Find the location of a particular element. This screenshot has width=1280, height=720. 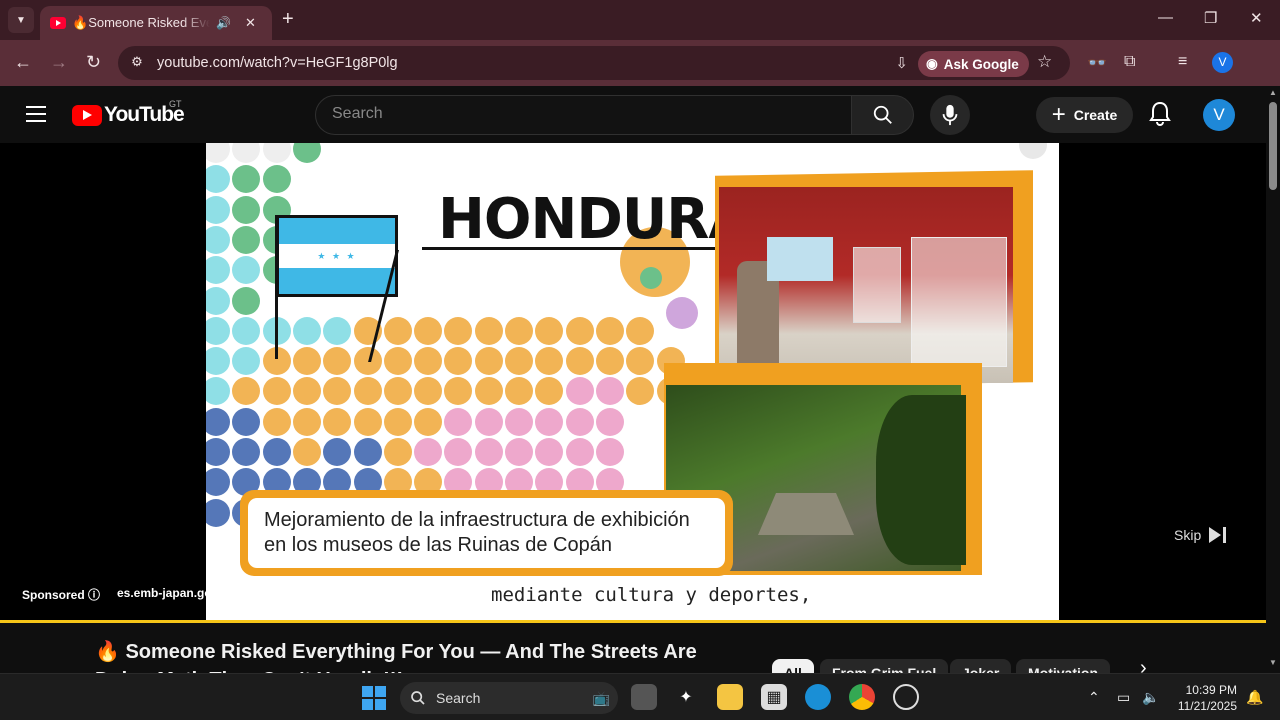

search-icon is located at coordinates (418, 698).